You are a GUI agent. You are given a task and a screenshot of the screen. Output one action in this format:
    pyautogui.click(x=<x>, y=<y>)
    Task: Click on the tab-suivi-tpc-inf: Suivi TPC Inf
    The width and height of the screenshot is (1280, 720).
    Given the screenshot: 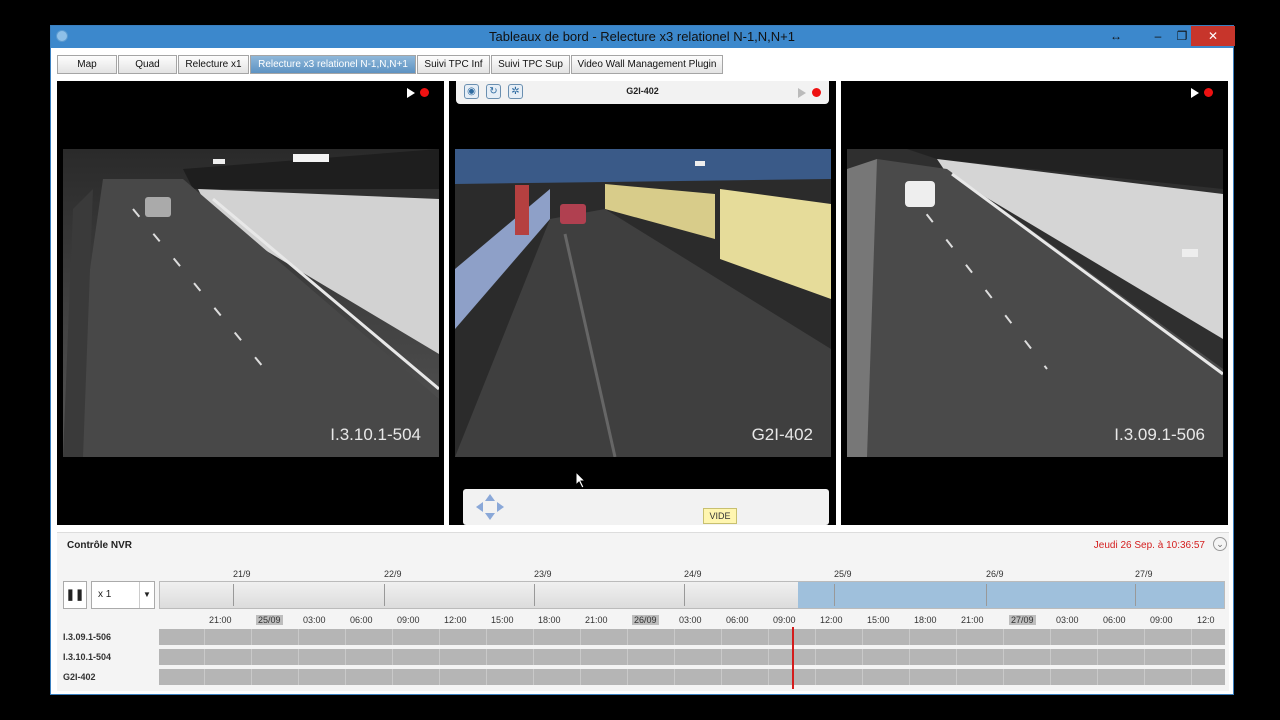 What is the action you would take?
    pyautogui.click(x=453, y=64)
    